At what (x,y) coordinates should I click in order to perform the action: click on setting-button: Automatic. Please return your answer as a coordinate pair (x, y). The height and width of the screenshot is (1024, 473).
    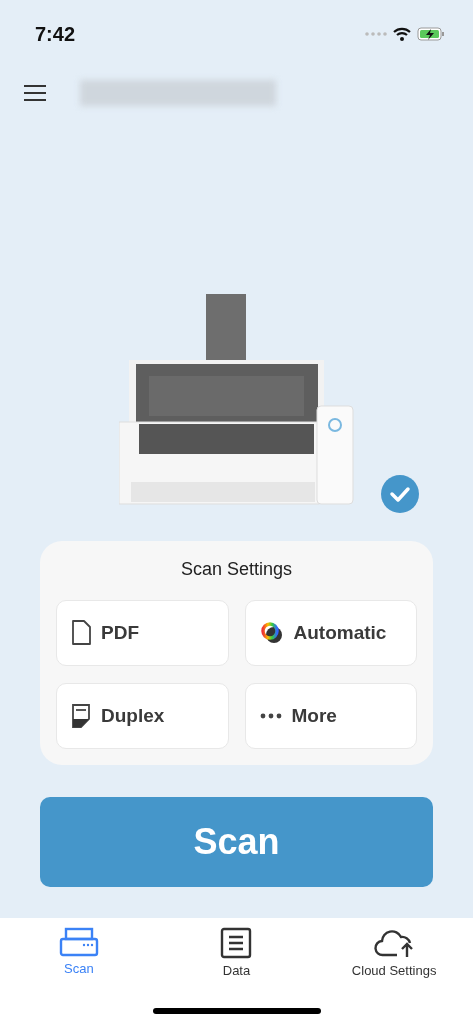
    Looking at the image, I should click on (330, 633).